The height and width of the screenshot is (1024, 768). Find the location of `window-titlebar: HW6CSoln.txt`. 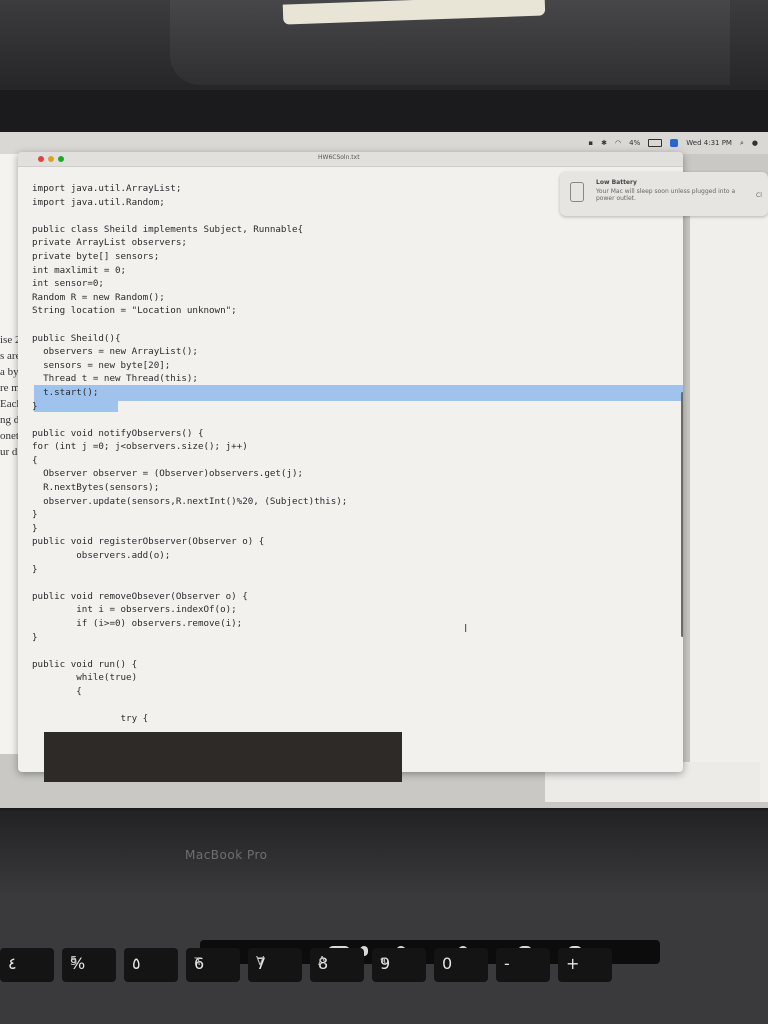

window-titlebar: HW6CSoln.txt is located at coordinates (350, 159).